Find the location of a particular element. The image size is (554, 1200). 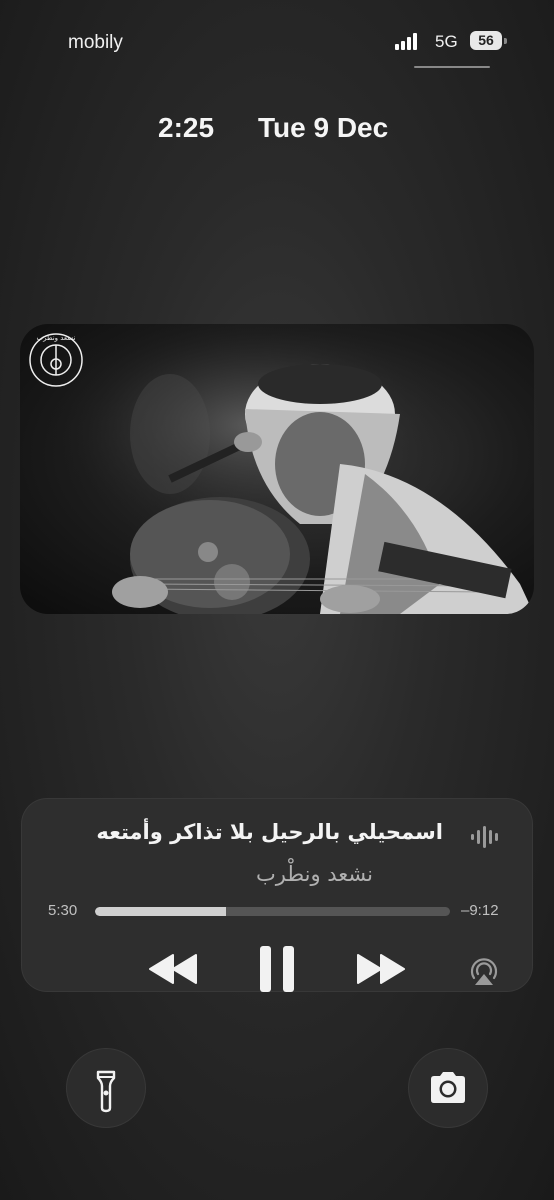

flashlight-icon is located at coordinates (106, 1091).